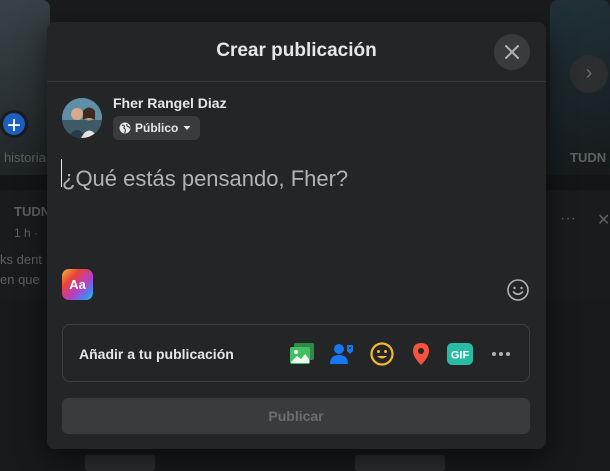  I want to click on feeling-activity-button, so click(382, 354).